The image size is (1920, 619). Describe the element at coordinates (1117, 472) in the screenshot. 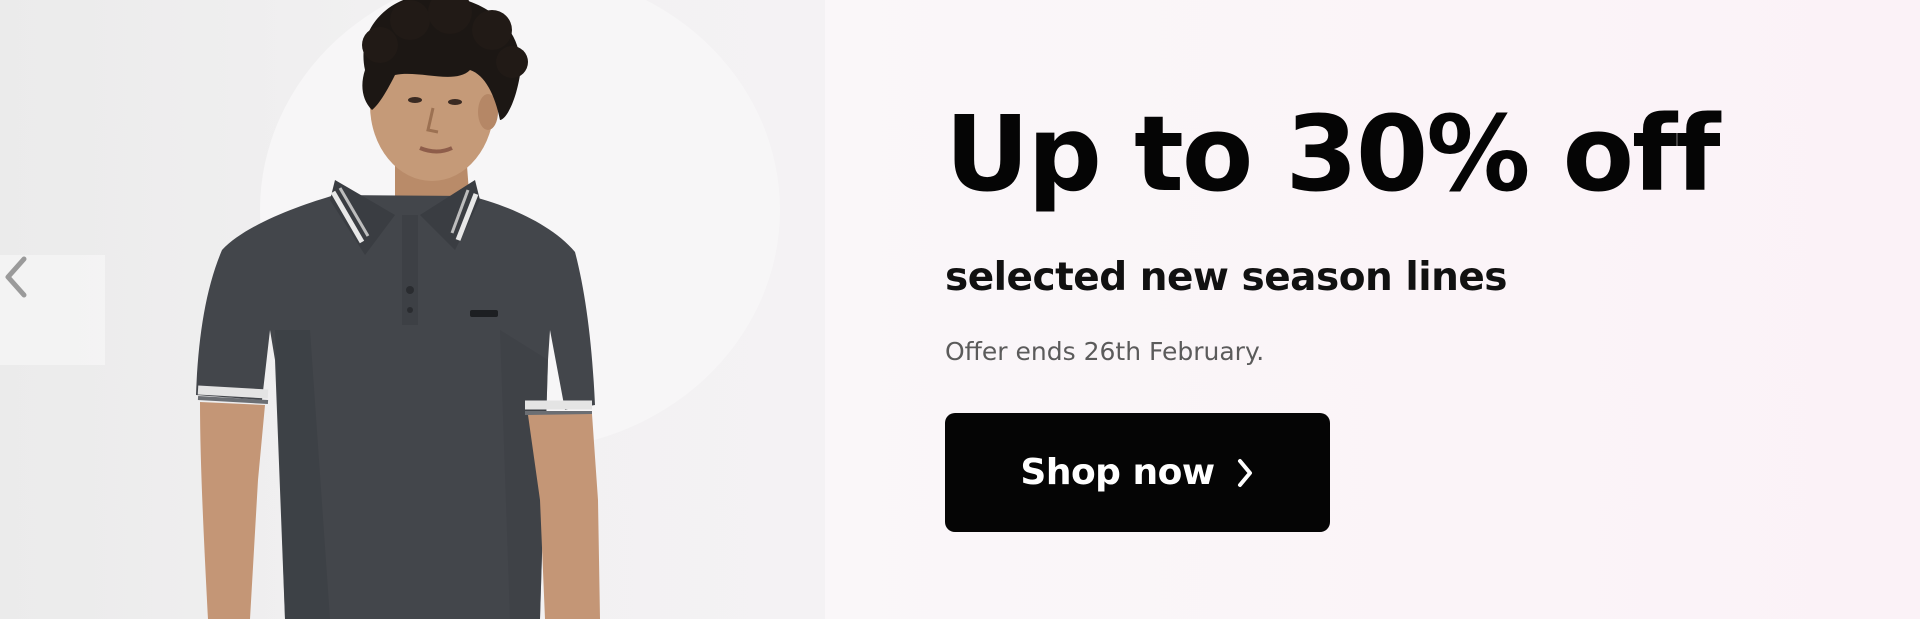

I see `shop-now-label: Shop now` at that location.